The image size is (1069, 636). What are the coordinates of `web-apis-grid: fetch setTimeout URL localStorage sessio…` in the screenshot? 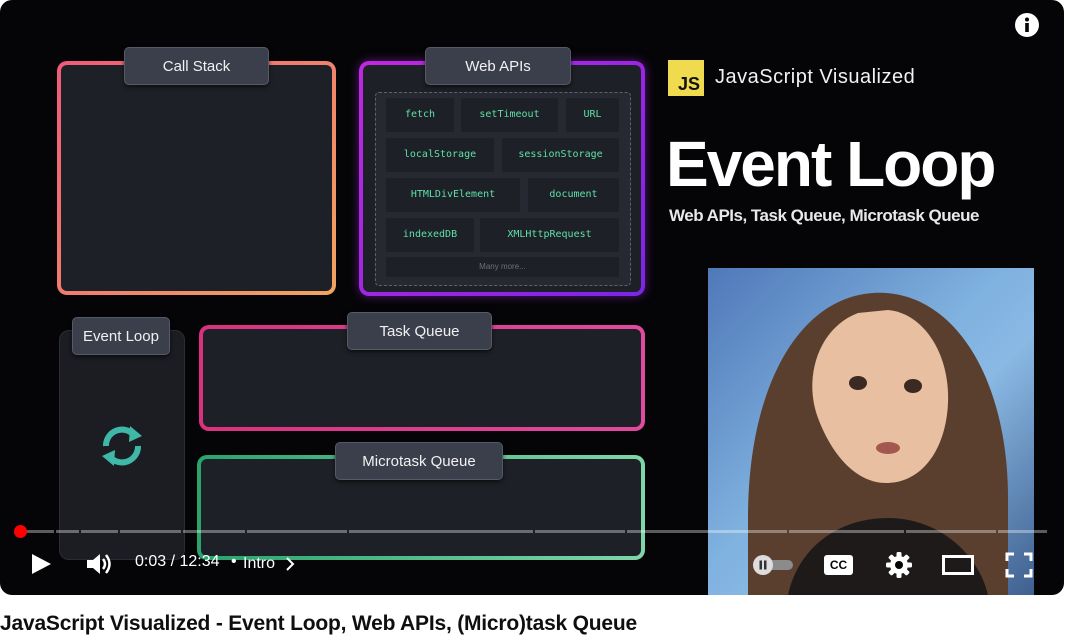 It's located at (503, 189).